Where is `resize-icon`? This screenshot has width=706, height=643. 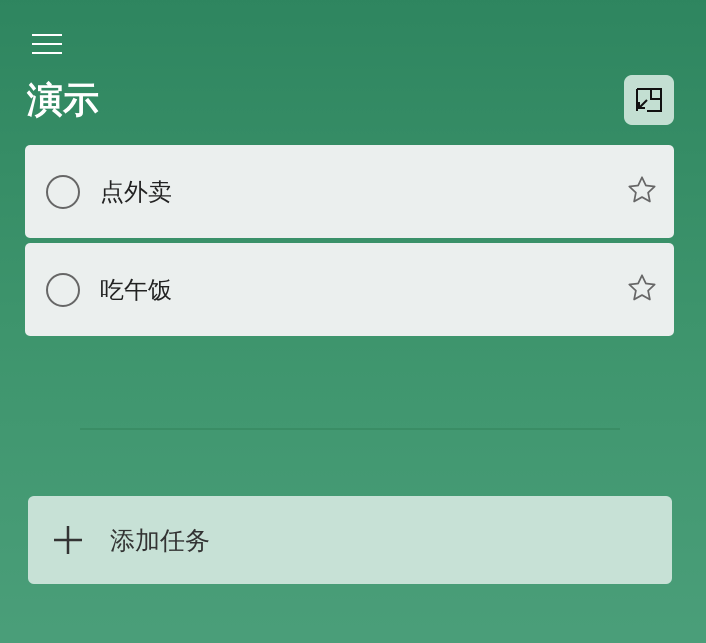 resize-icon is located at coordinates (649, 100).